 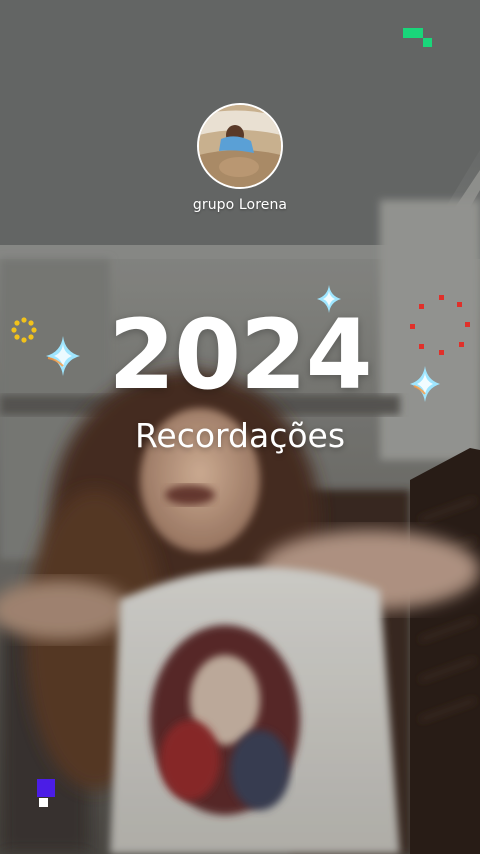 What do you see at coordinates (24, 330) in the screenshot?
I see `dotted-sun-icon` at bounding box center [24, 330].